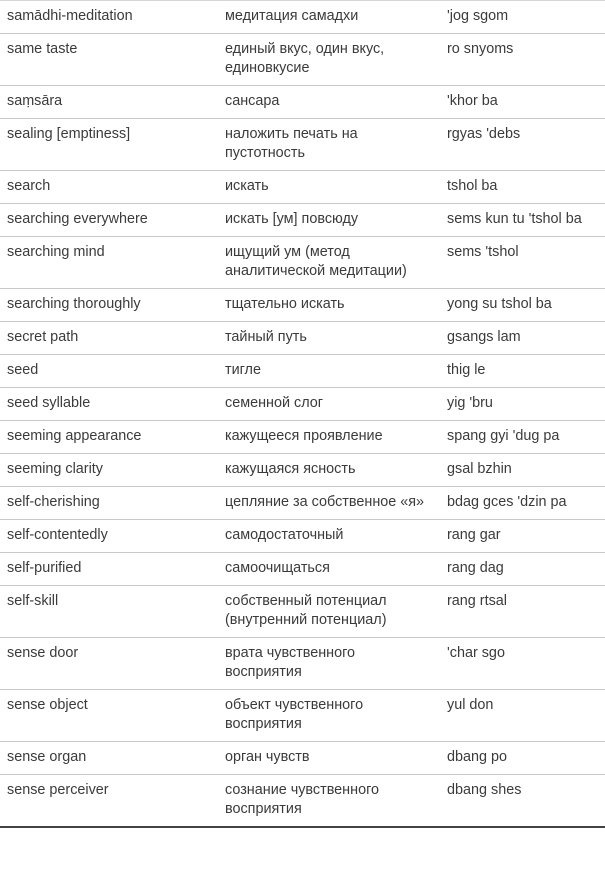 The image size is (605, 892). What do you see at coordinates (325, 502) in the screenshot?
I see `russian-translation-cell: цепляние за собственное «я»` at bounding box center [325, 502].